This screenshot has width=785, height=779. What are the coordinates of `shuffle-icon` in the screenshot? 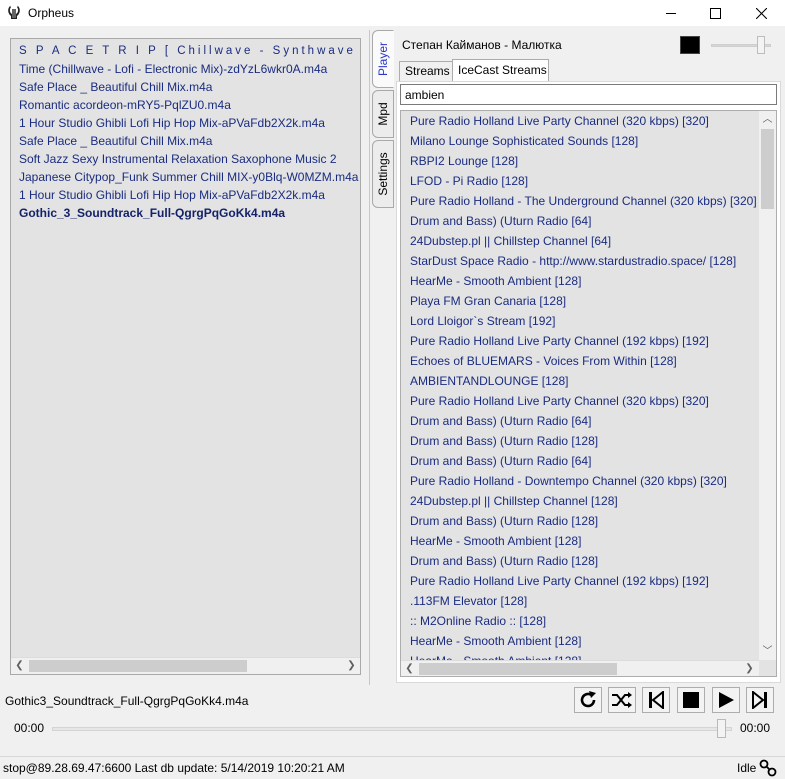 It's located at (622, 700).